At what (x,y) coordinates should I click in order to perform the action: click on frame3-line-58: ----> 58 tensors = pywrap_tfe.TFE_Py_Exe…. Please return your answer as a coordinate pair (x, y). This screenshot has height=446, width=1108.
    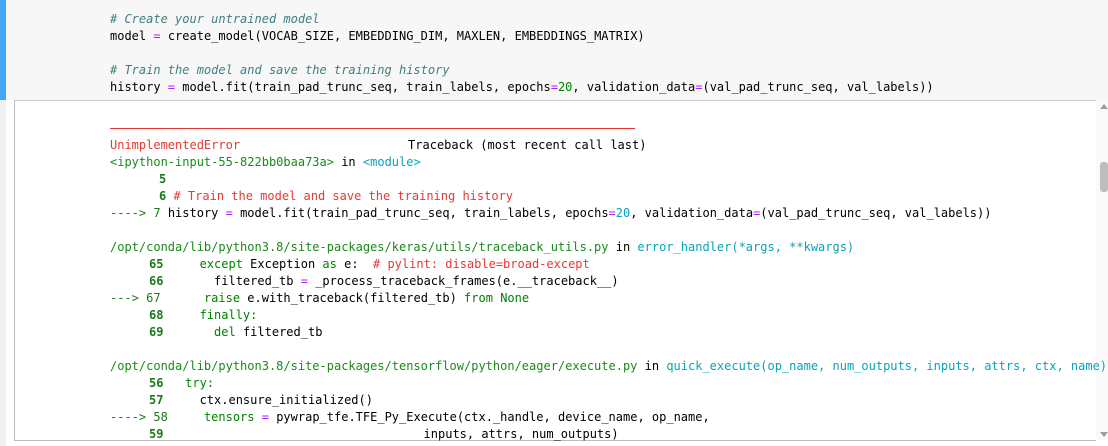
    Looking at the image, I should click on (410, 417).